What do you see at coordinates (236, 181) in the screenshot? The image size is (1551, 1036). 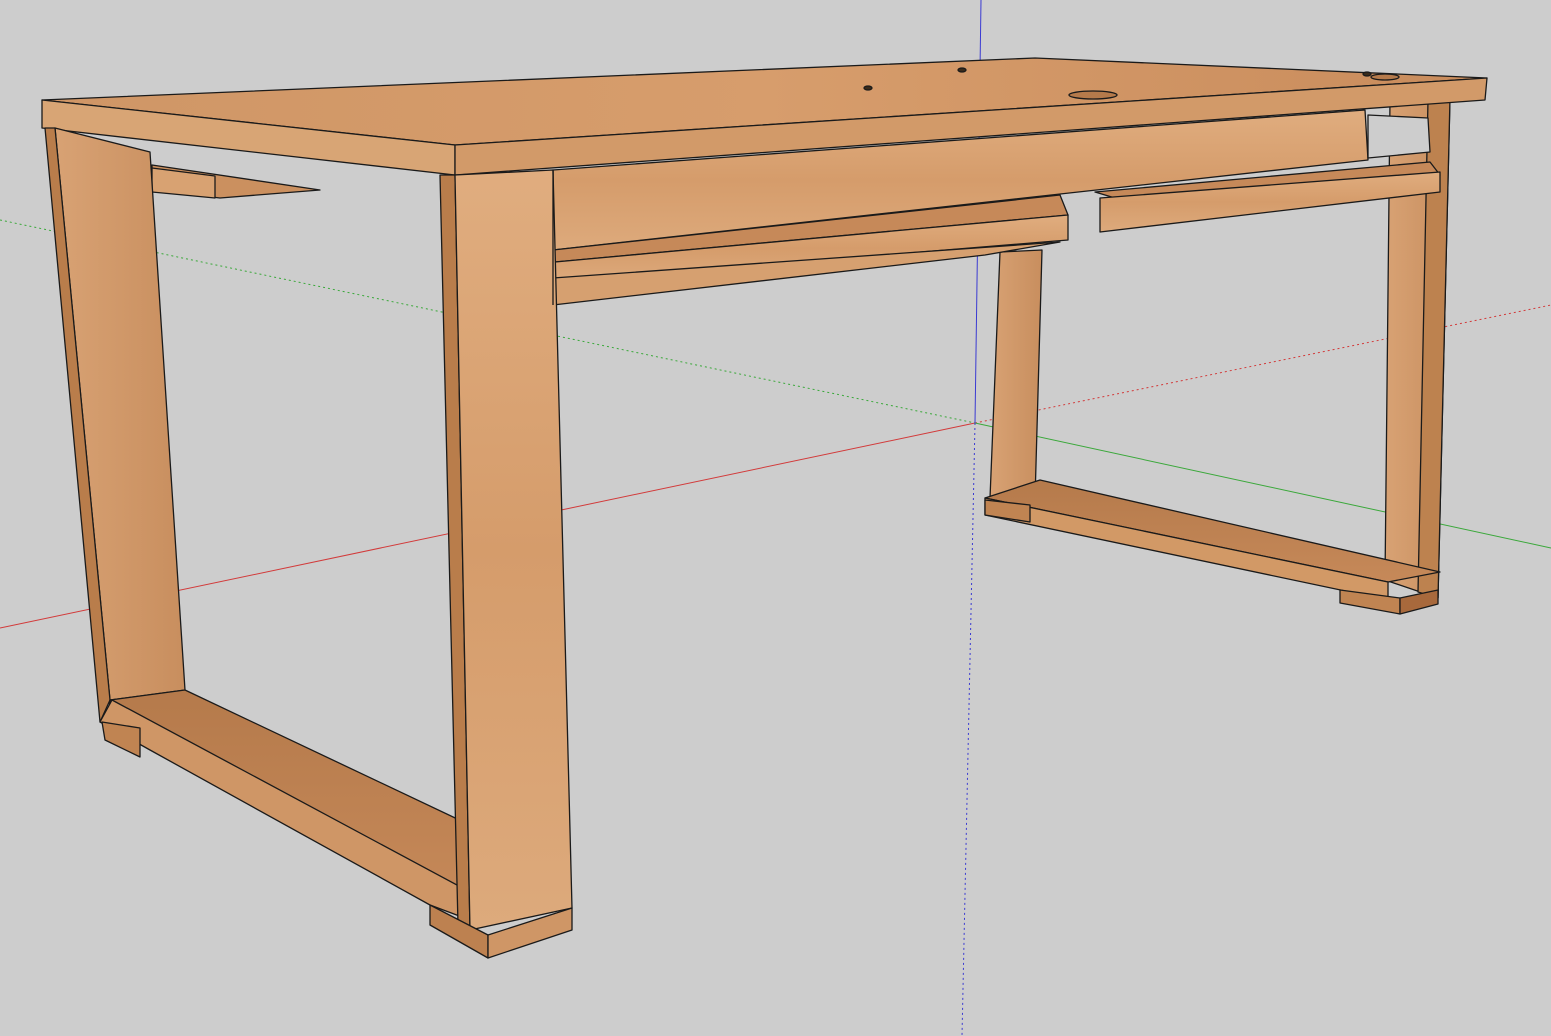 I see `back-apron` at bounding box center [236, 181].